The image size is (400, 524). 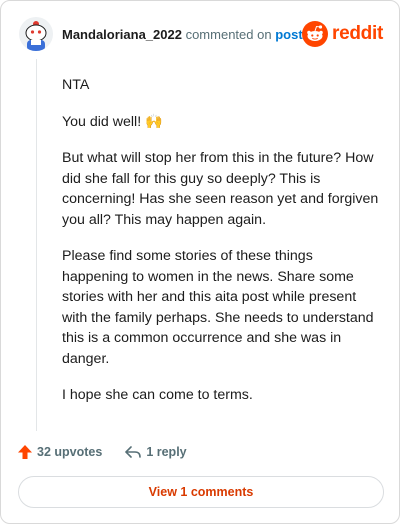 What do you see at coordinates (25, 452) in the screenshot?
I see `upvote-arrow-icon` at bounding box center [25, 452].